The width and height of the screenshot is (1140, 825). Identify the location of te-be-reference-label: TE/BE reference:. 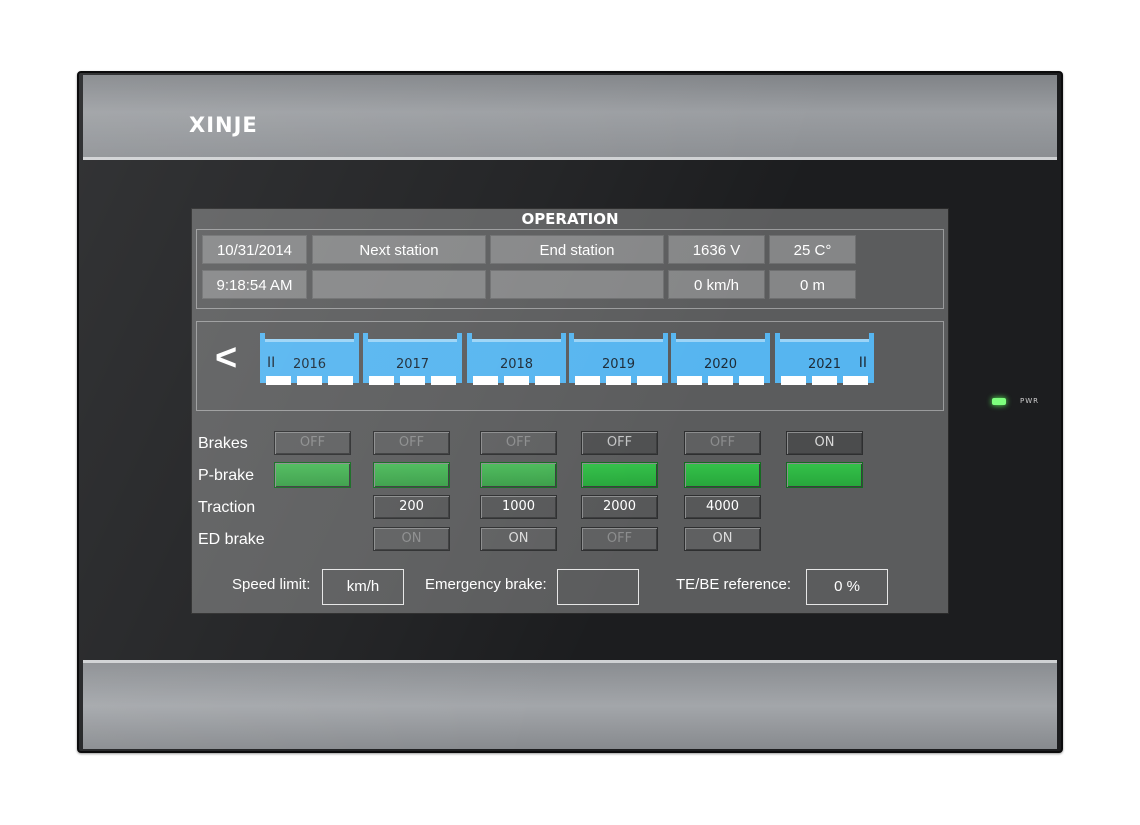
(734, 584).